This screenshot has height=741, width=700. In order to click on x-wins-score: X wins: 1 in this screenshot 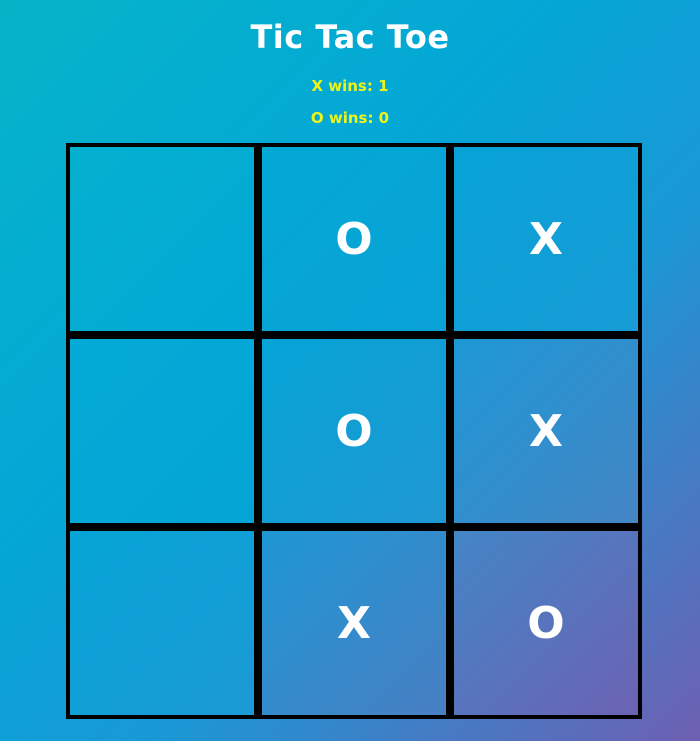, I will do `click(350, 86)`.